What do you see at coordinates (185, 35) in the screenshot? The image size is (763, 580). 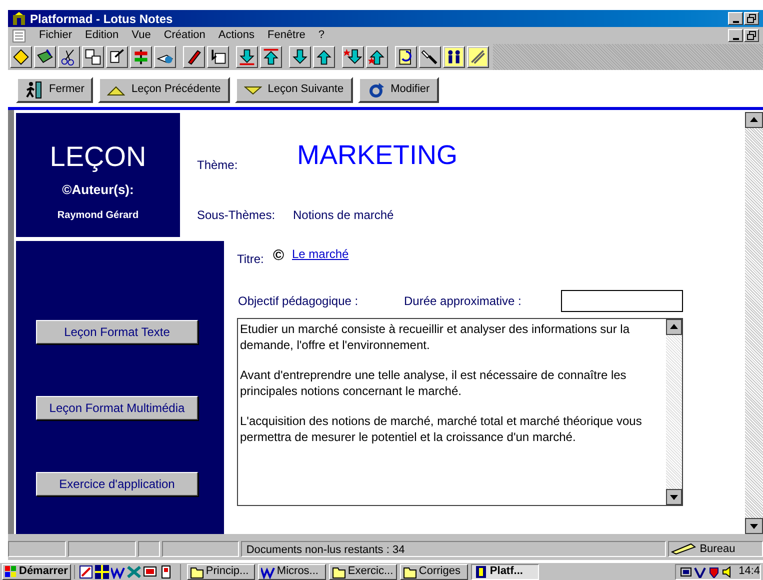 I see `menu-item: Création` at bounding box center [185, 35].